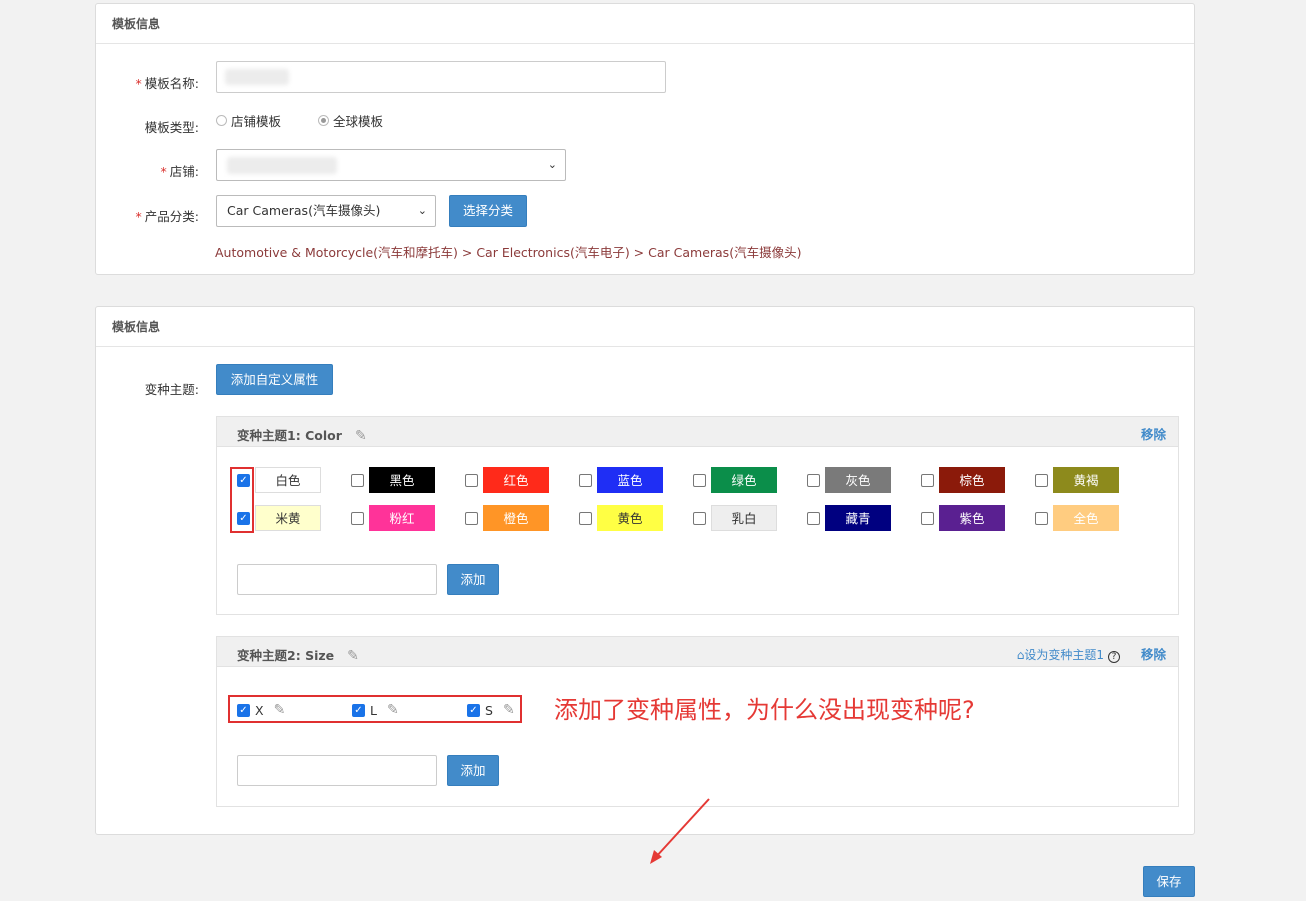 This screenshot has width=1306, height=901. I want to click on color-swatch: 绿色, so click(744, 480).